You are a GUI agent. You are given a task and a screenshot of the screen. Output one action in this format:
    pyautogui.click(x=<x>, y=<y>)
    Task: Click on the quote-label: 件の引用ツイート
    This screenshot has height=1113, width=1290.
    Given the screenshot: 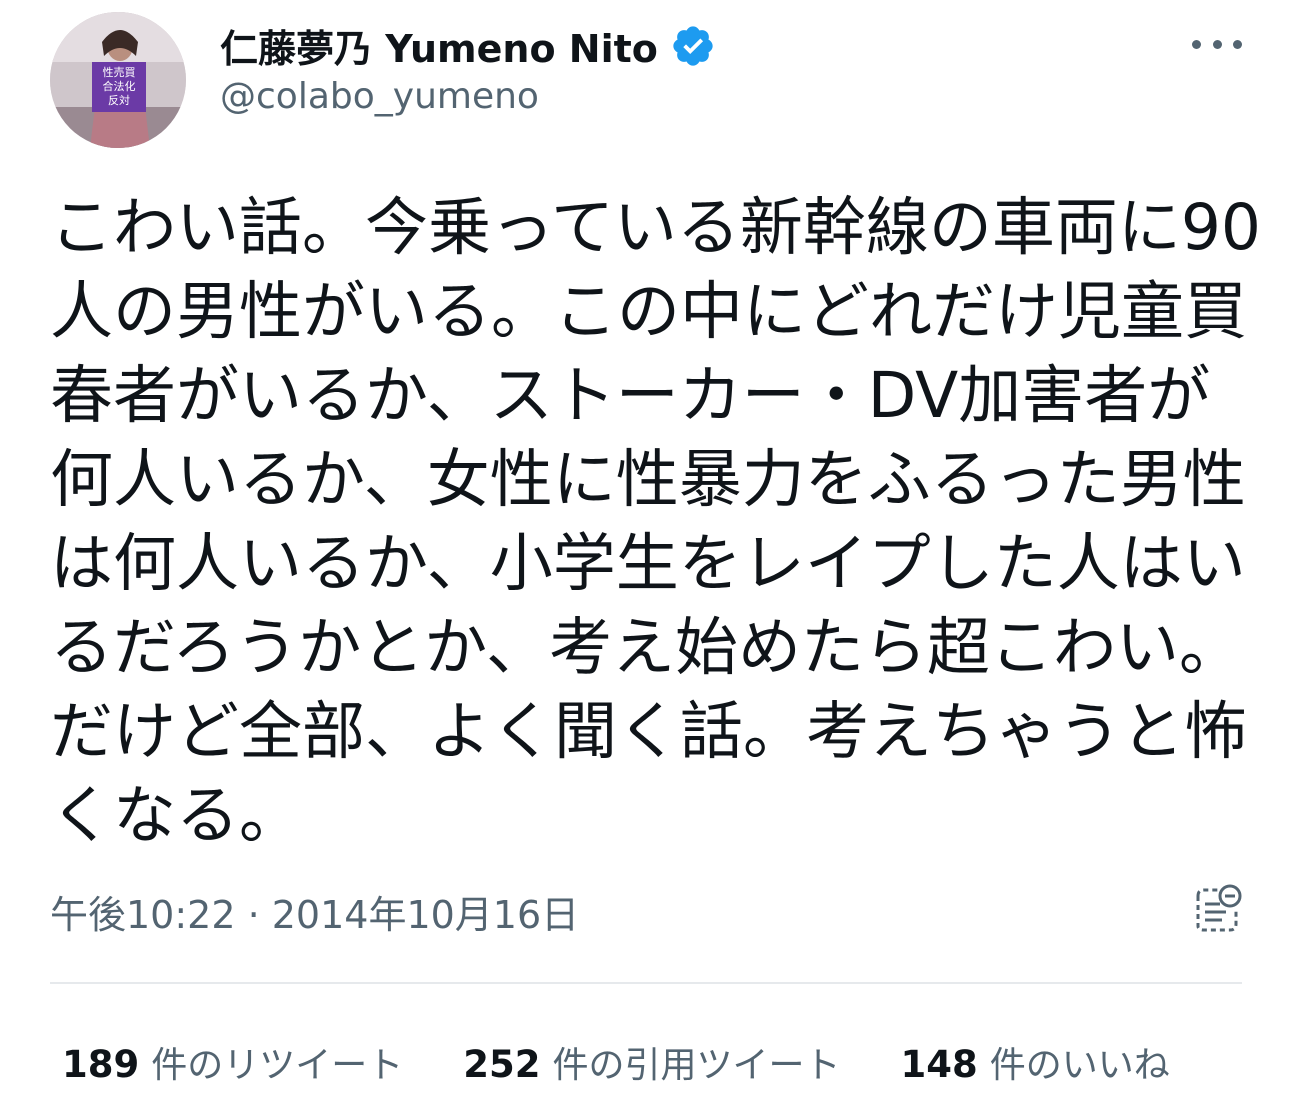 What is the action you would take?
    pyautogui.click(x=696, y=1065)
    